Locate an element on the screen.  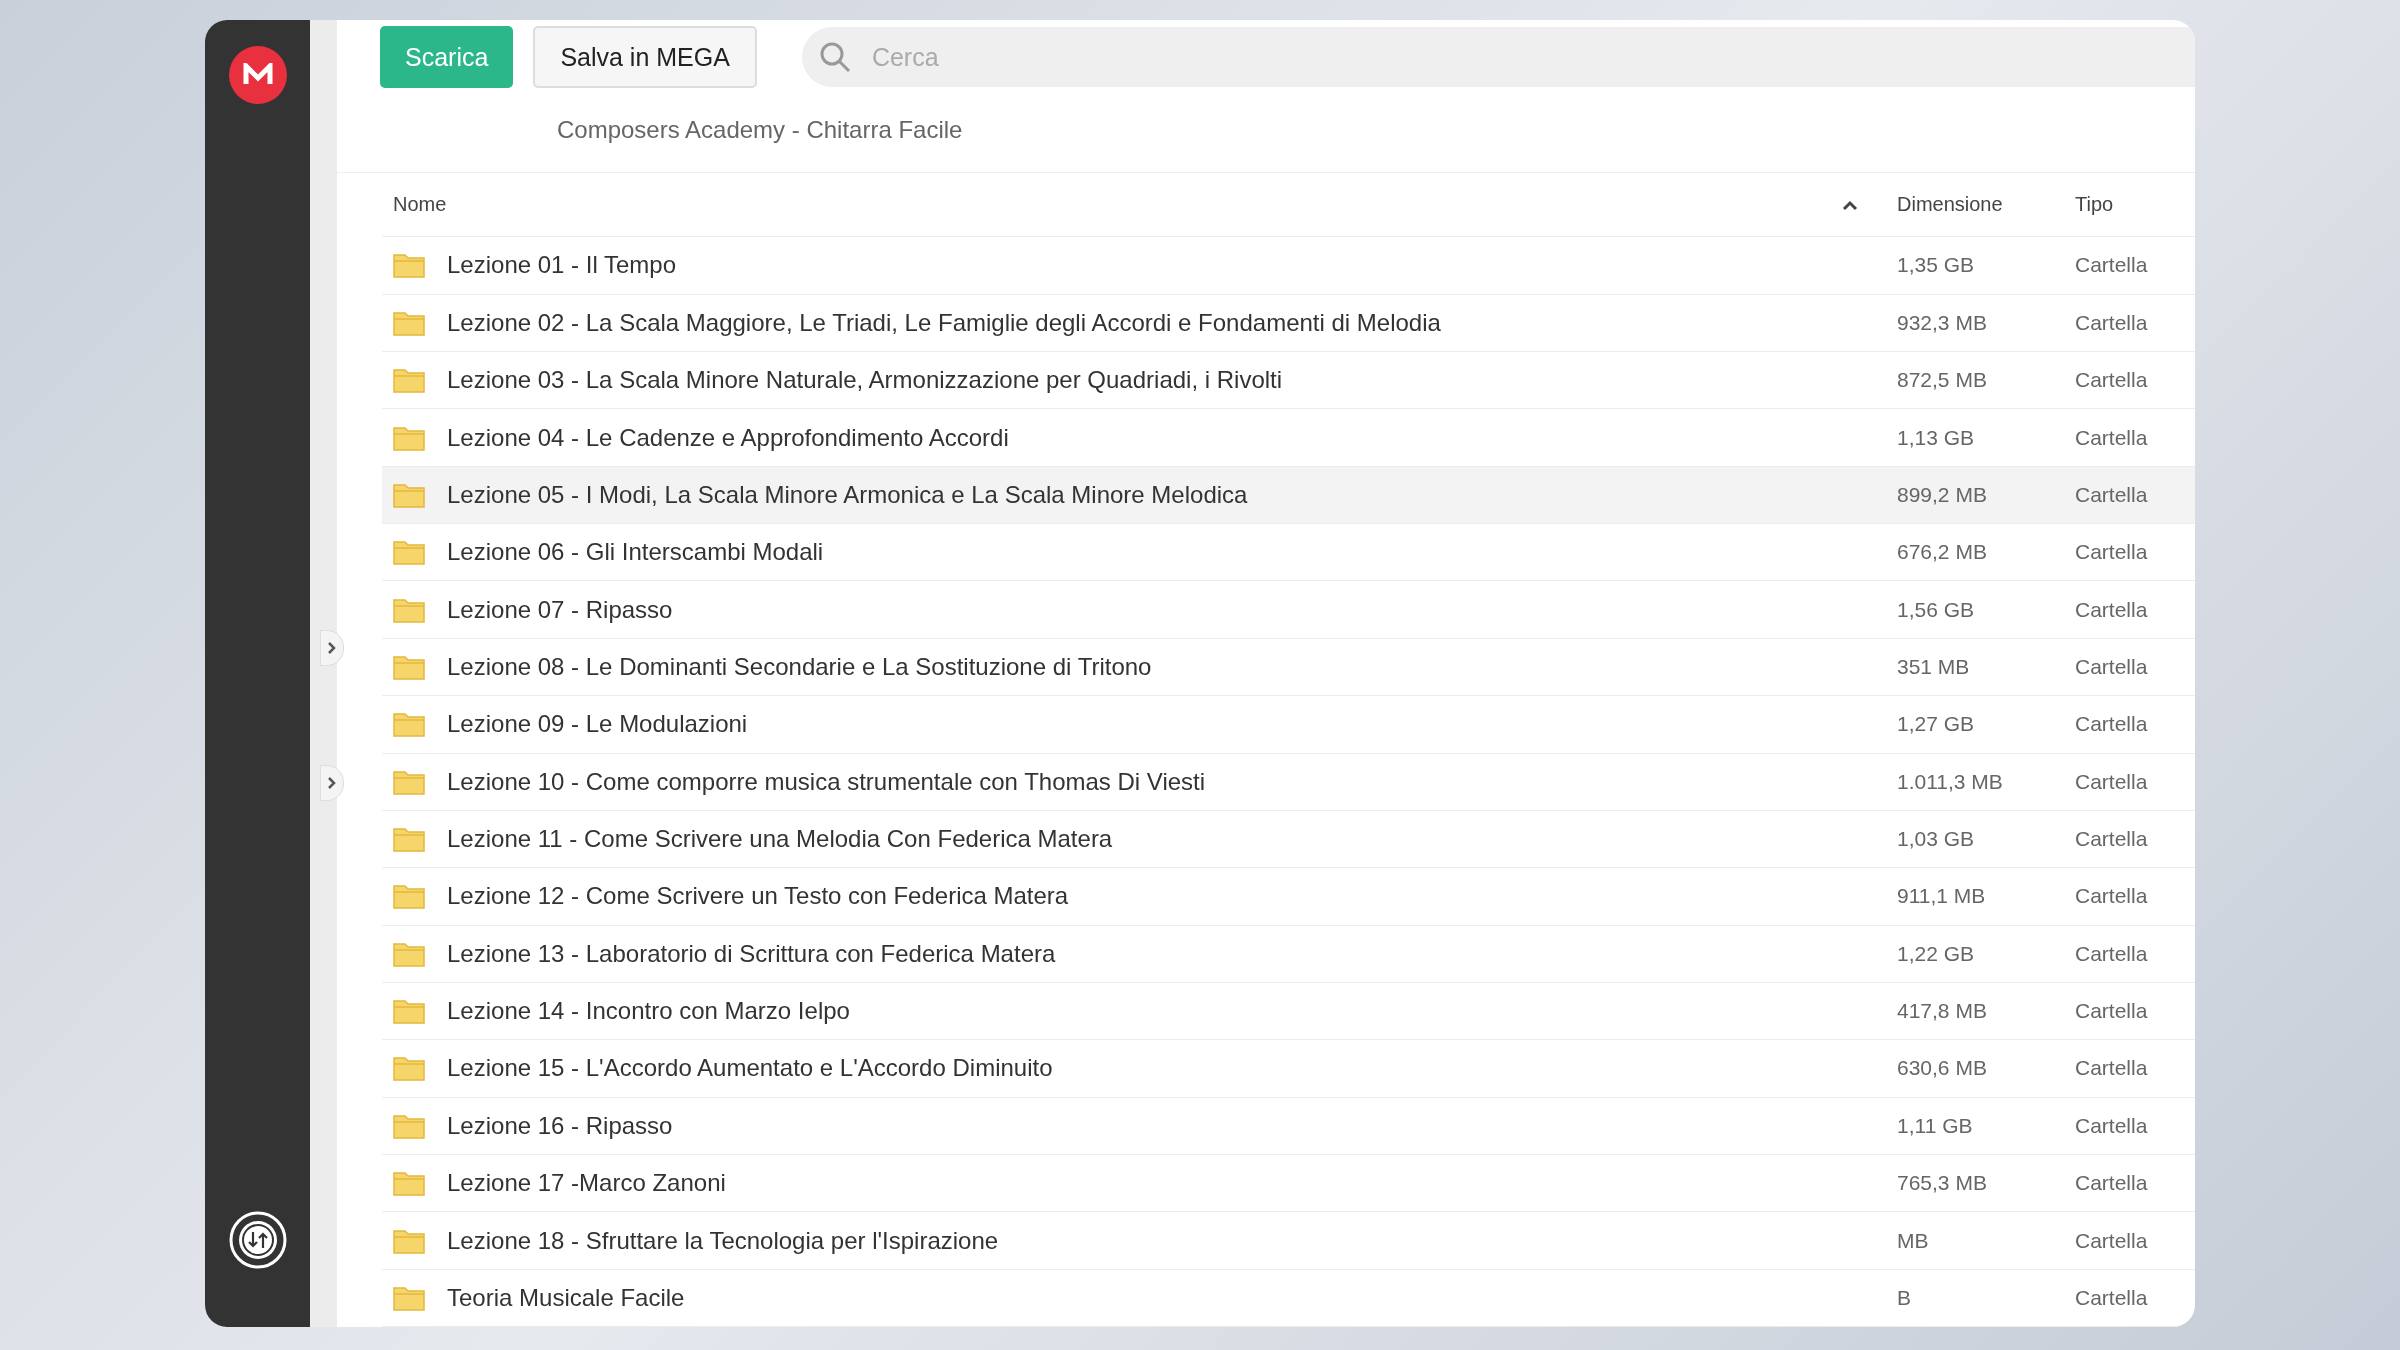
folder-row: Lezione 14 - Incontro con Marzo Ielpo 417,8 MB Cartella is located at coordinates (1288, 1011).